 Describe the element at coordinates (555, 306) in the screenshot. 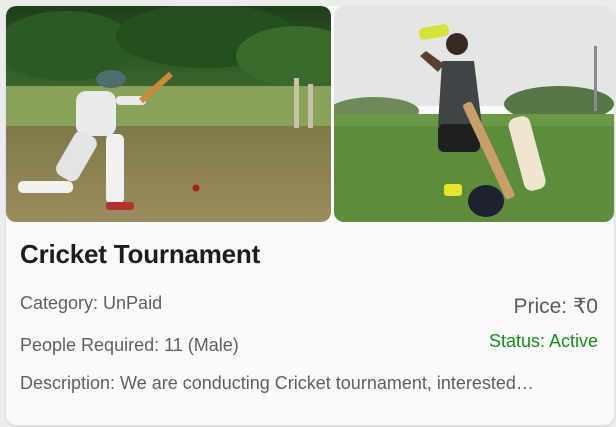

I see `event-price: Price: ₹0` at that location.